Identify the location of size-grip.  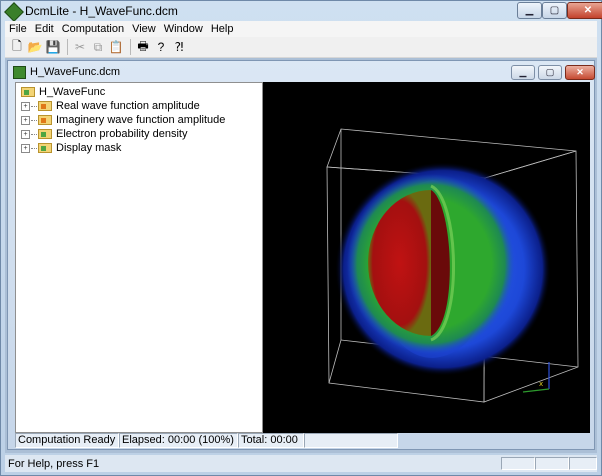
(493, 440).